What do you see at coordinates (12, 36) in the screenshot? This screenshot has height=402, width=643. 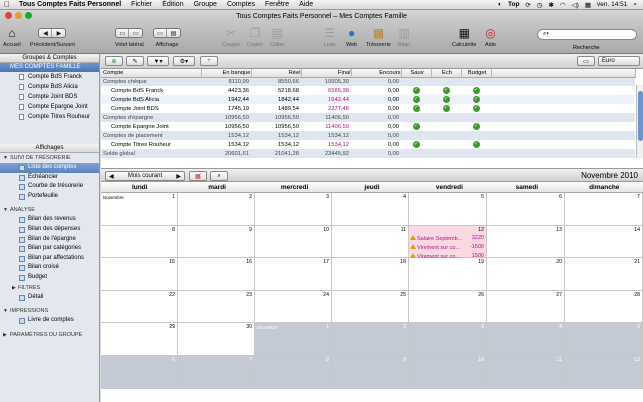 I see `accueil-button: ⌂ Accueil` at bounding box center [12, 36].